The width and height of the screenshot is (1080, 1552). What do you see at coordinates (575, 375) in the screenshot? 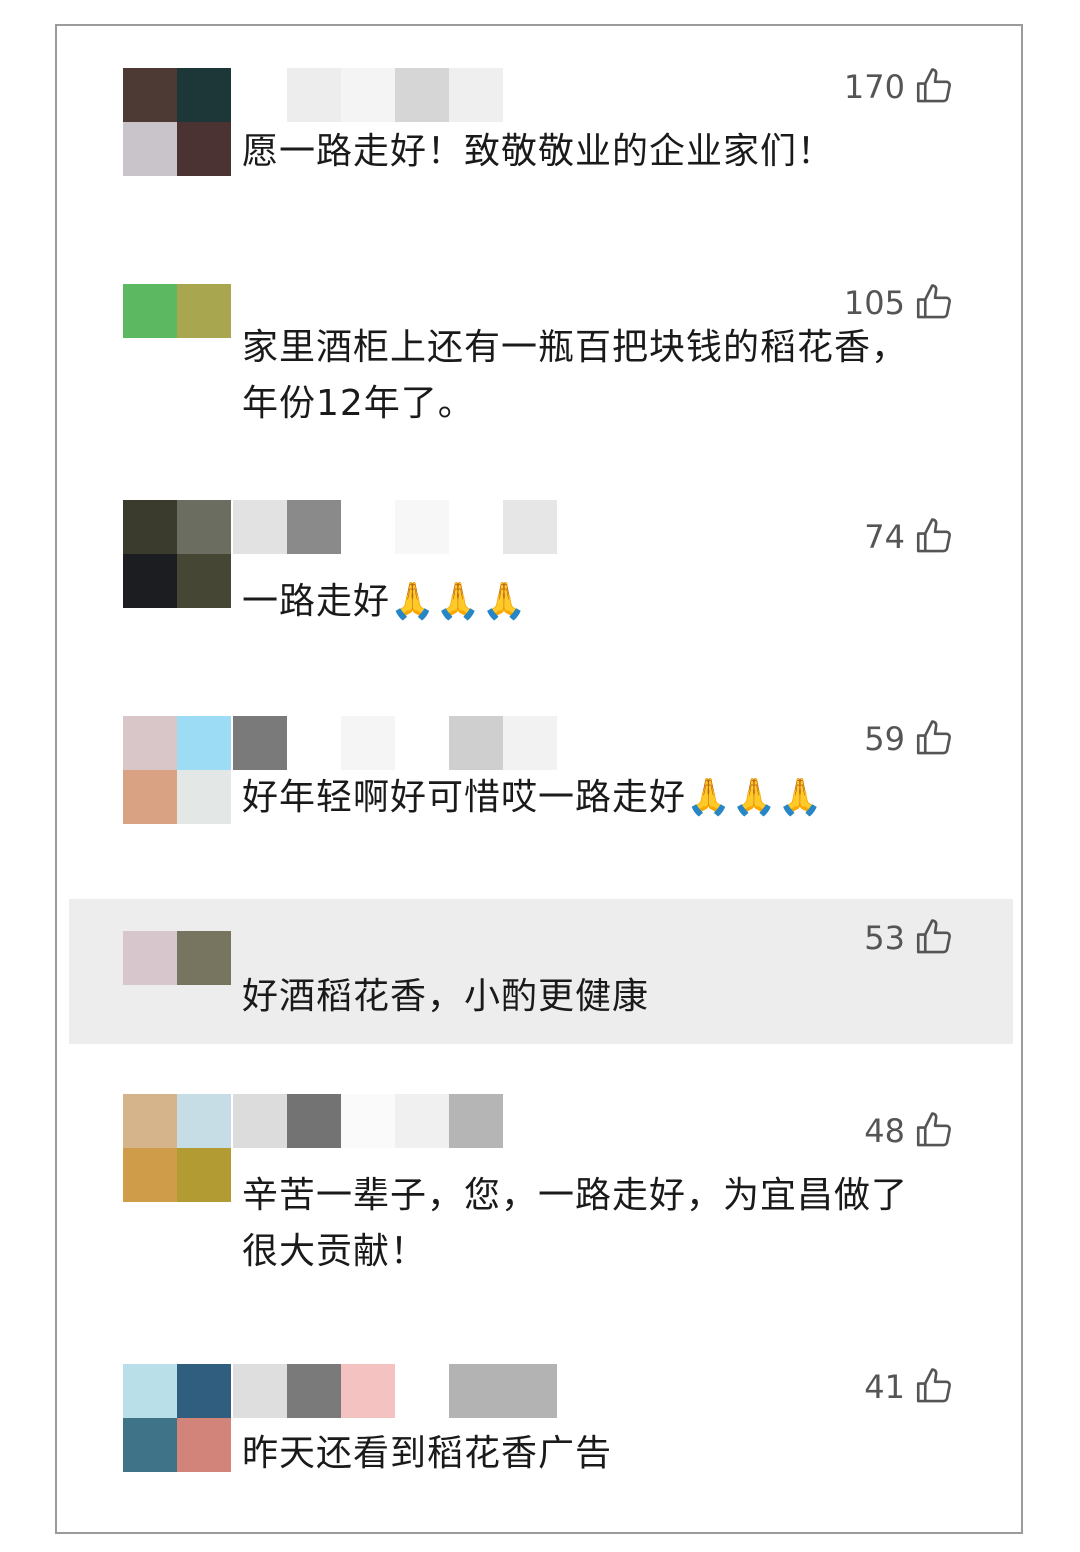
I see `comment-text: 家里酒柜上还有一瓶百把块钱的稻花香， 年份12年了。` at bounding box center [575, 375].